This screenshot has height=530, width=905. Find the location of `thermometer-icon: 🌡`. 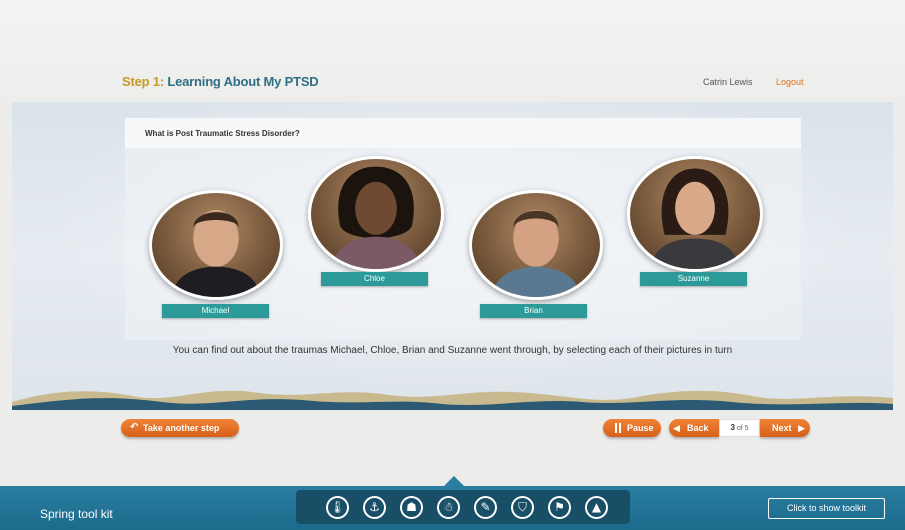

thermometer-icon: 🌡 is located at coordinates (337, 507).